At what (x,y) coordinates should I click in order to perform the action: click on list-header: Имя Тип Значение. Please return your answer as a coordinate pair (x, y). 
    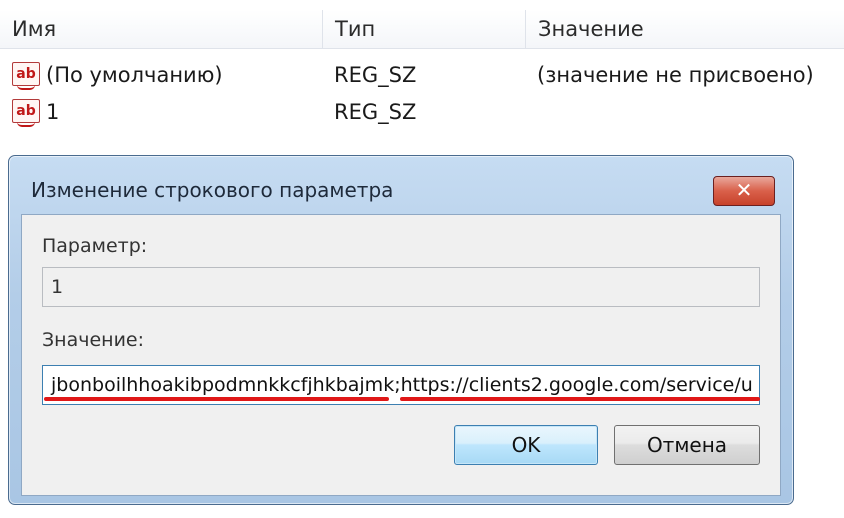
    Looking at the image, I should click on (422, 29).